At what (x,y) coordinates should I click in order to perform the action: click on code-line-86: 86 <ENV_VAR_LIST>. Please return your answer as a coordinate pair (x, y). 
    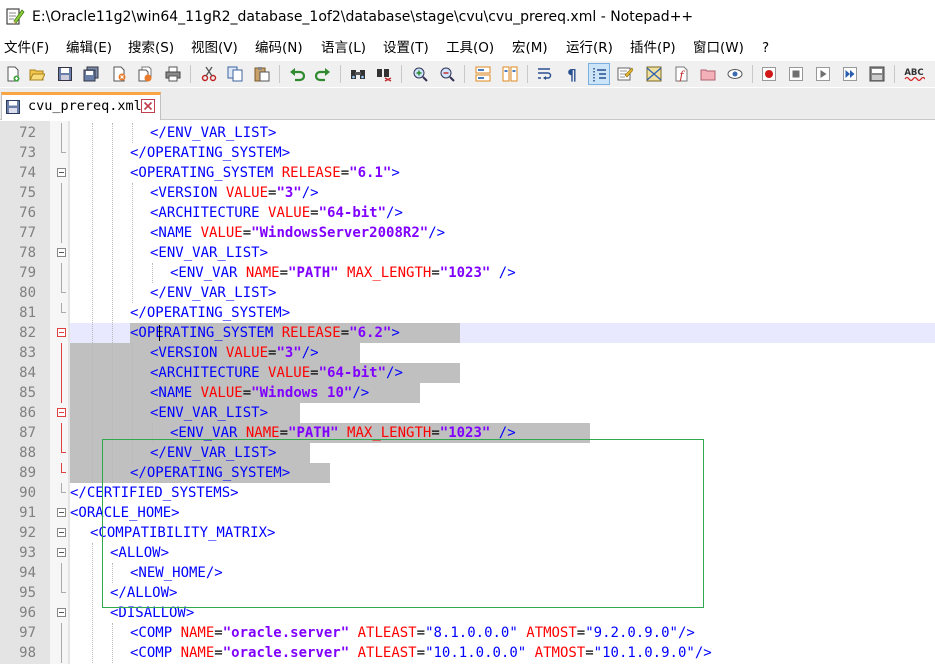
    Looking at the image, I should click on (467, 413).